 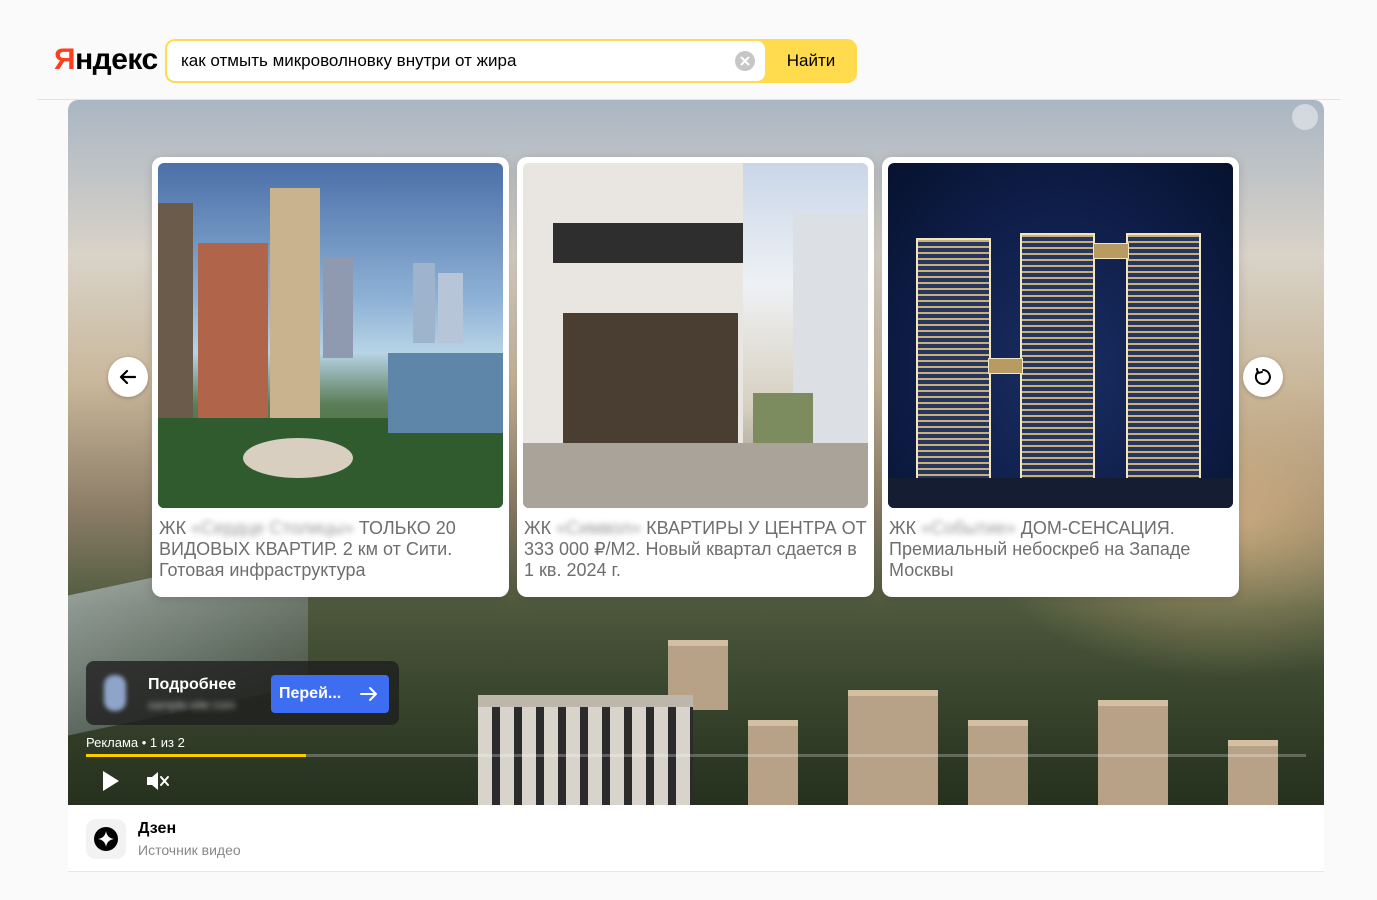 I want to click on ad-progress-track, so click(x=696, y=755).